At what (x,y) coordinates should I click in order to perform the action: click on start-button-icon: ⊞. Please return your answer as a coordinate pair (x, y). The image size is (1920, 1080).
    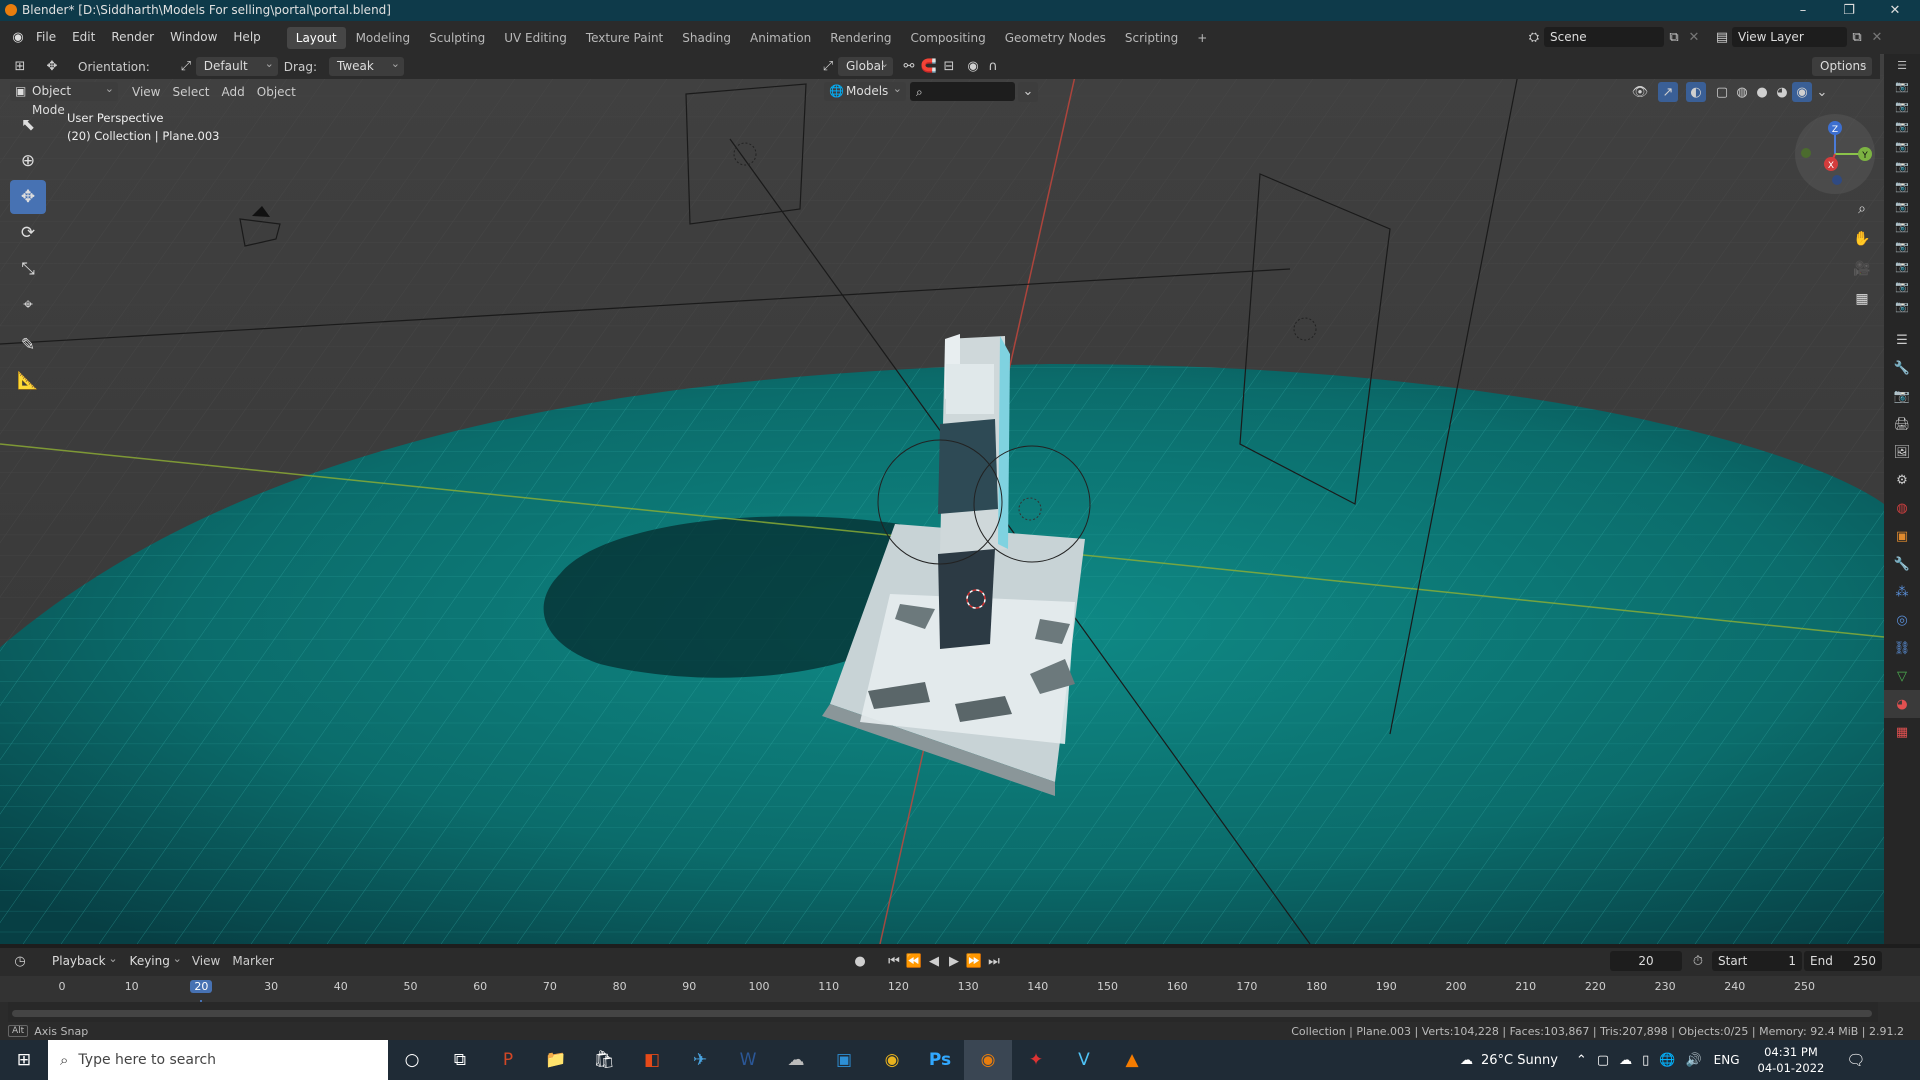
    Looking at the image, I should click on (24, 1060).